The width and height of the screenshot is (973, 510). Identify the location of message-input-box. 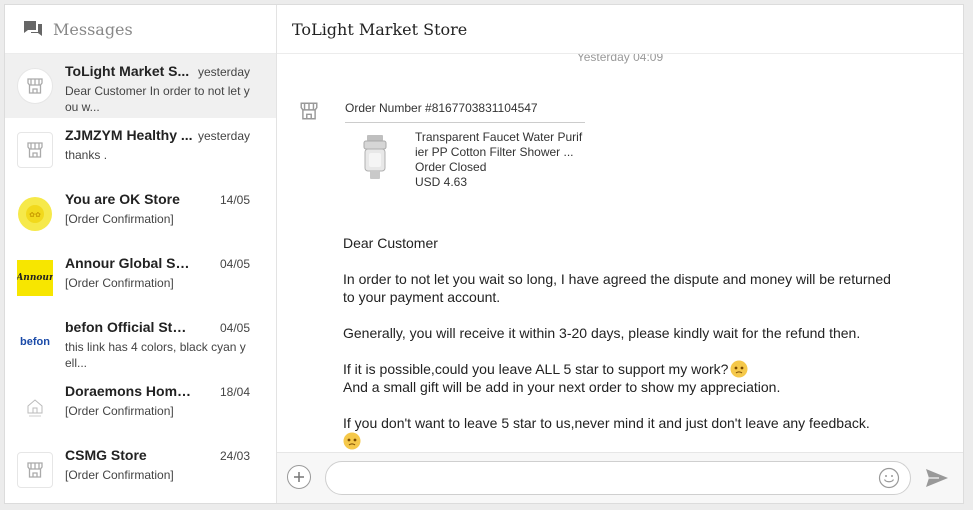
(618, 478).